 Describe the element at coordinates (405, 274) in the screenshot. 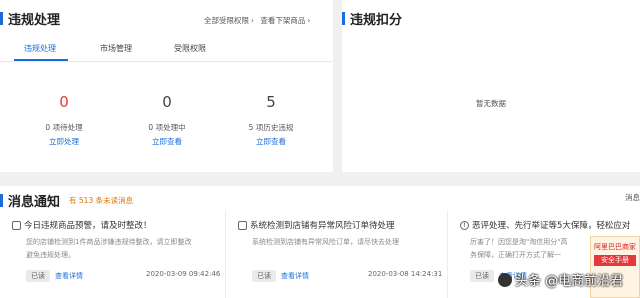

I see `notice-date: 2020-03-08 14:24:31` at that location.